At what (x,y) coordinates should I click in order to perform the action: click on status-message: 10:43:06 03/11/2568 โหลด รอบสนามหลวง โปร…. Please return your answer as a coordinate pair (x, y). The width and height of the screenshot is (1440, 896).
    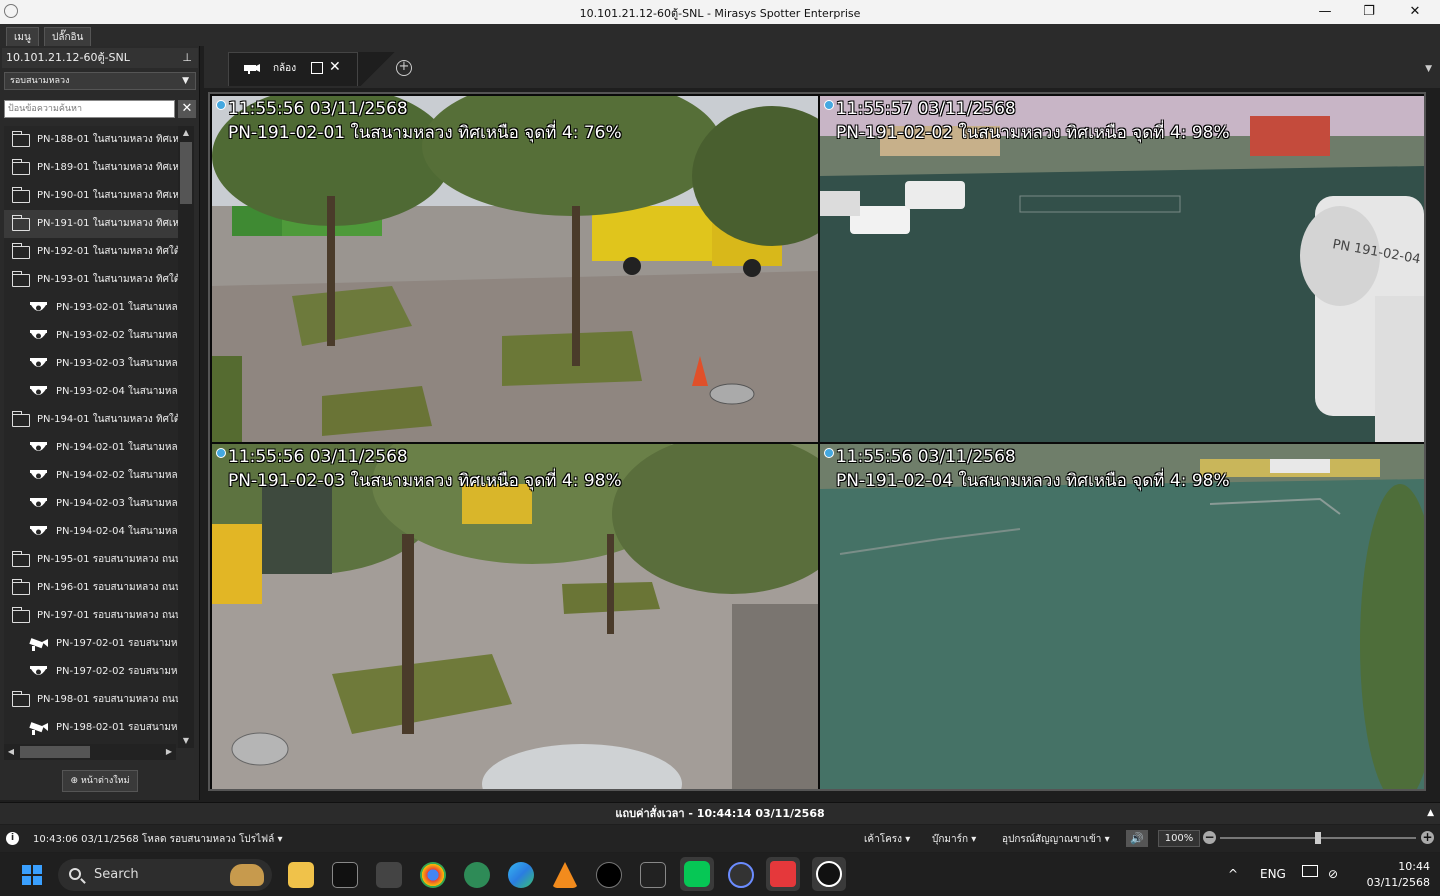
    Looking at the image, I should click on (157, 839).